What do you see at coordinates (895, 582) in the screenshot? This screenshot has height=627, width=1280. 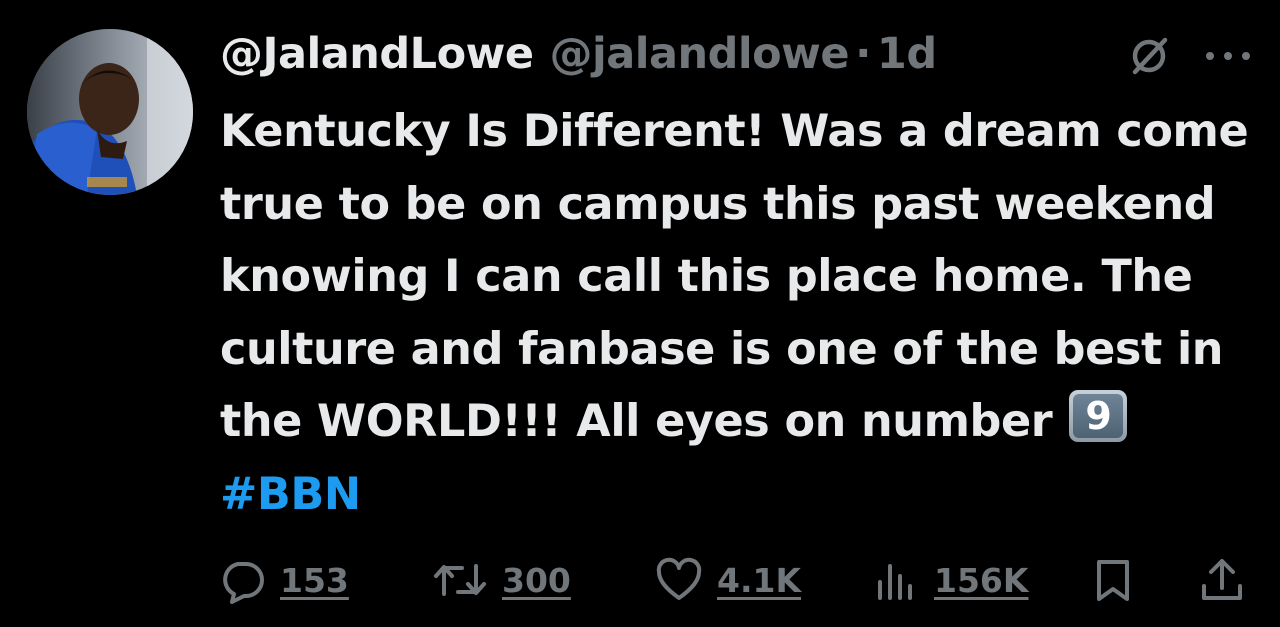 I see `analytics-icon` at bounding box center [895, 582].